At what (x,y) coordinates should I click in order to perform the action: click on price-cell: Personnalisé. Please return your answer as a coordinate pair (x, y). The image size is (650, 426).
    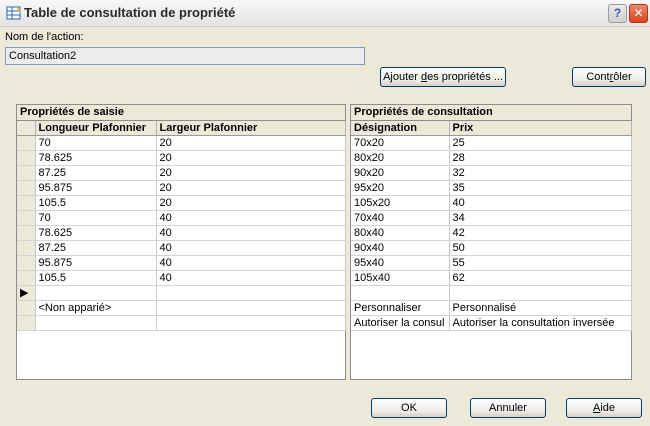
    Looking at the image, I should click on (540, 308).